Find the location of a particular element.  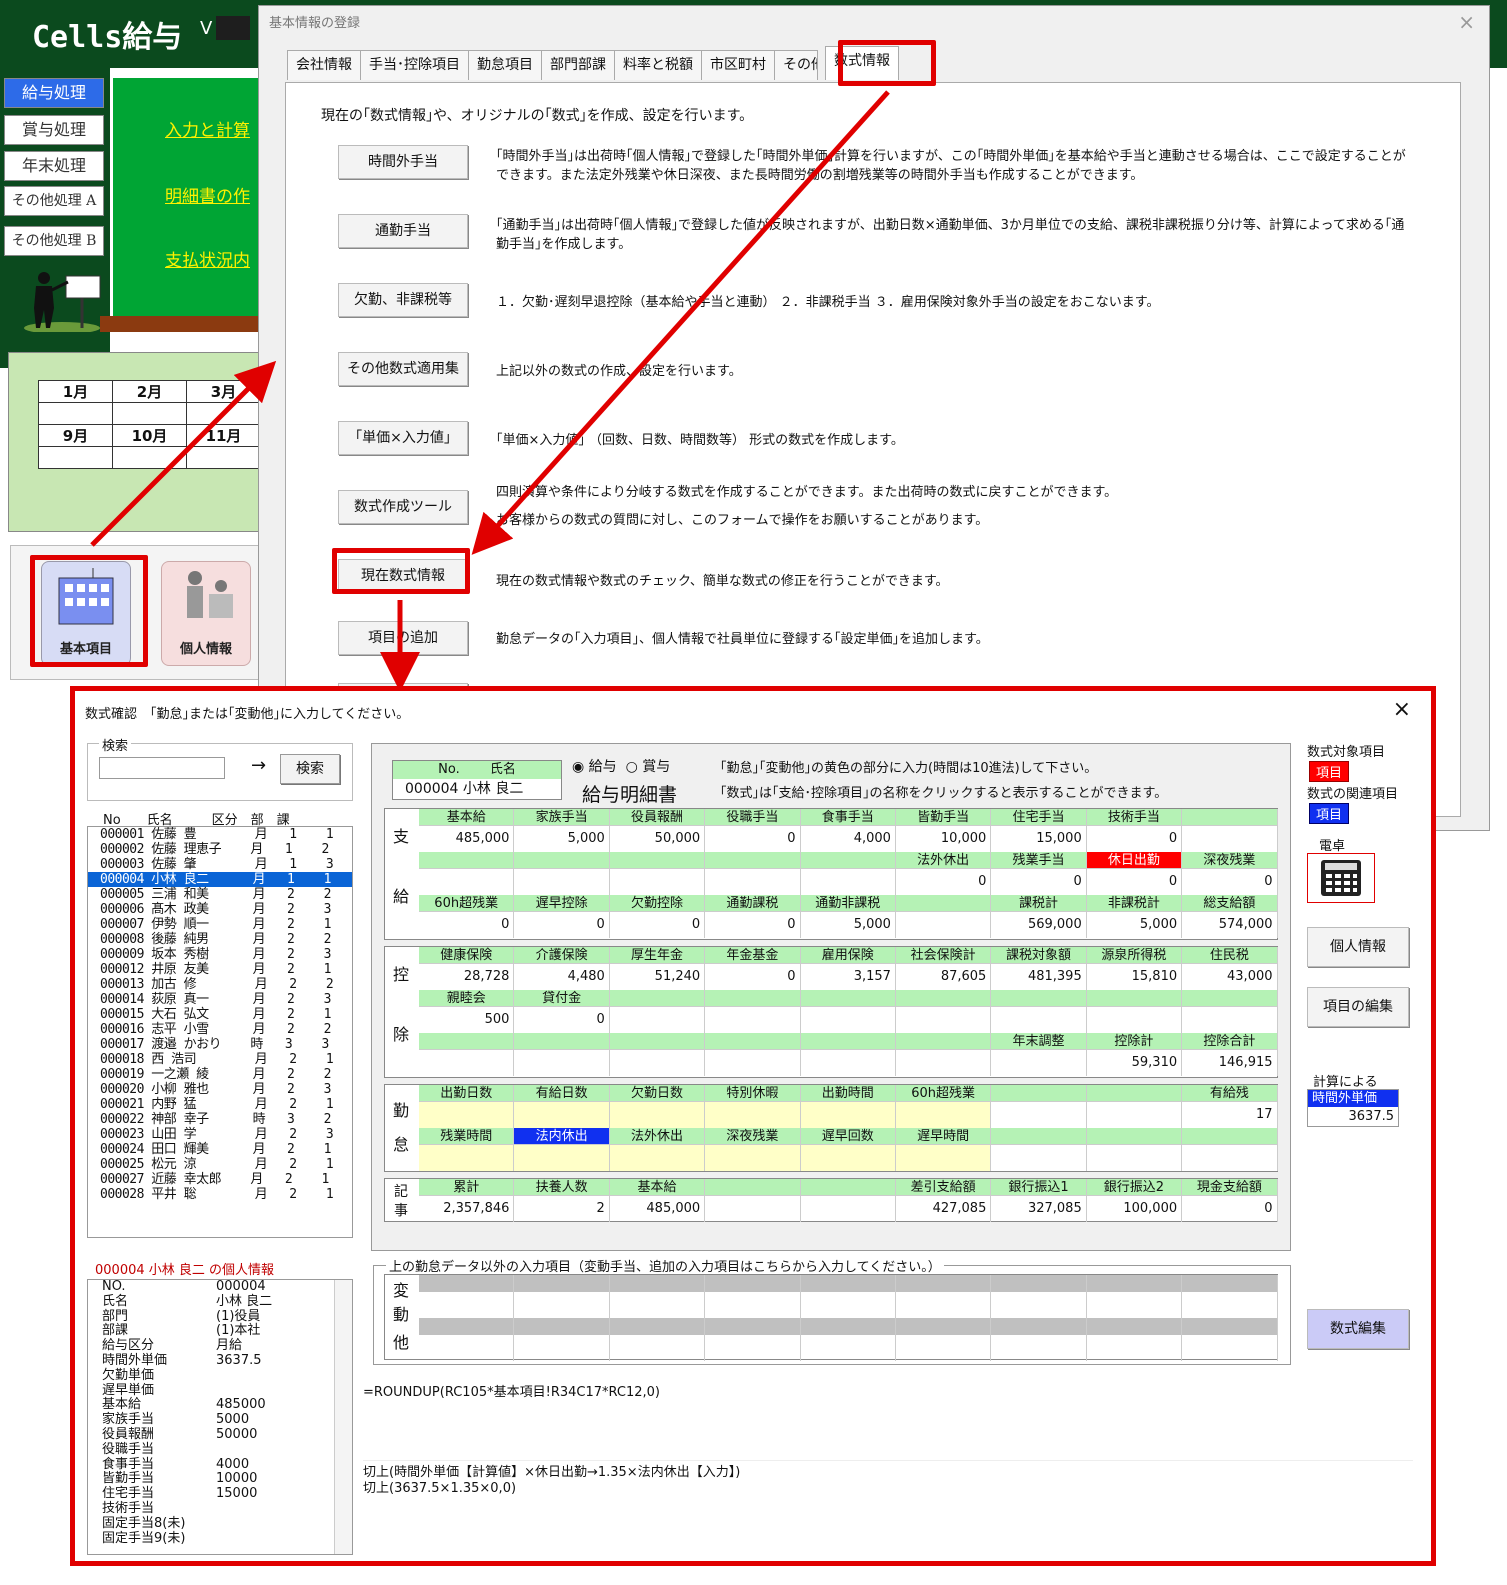

slip-cell: 非課税計 5,000 is located at coordinates (1134, 916).